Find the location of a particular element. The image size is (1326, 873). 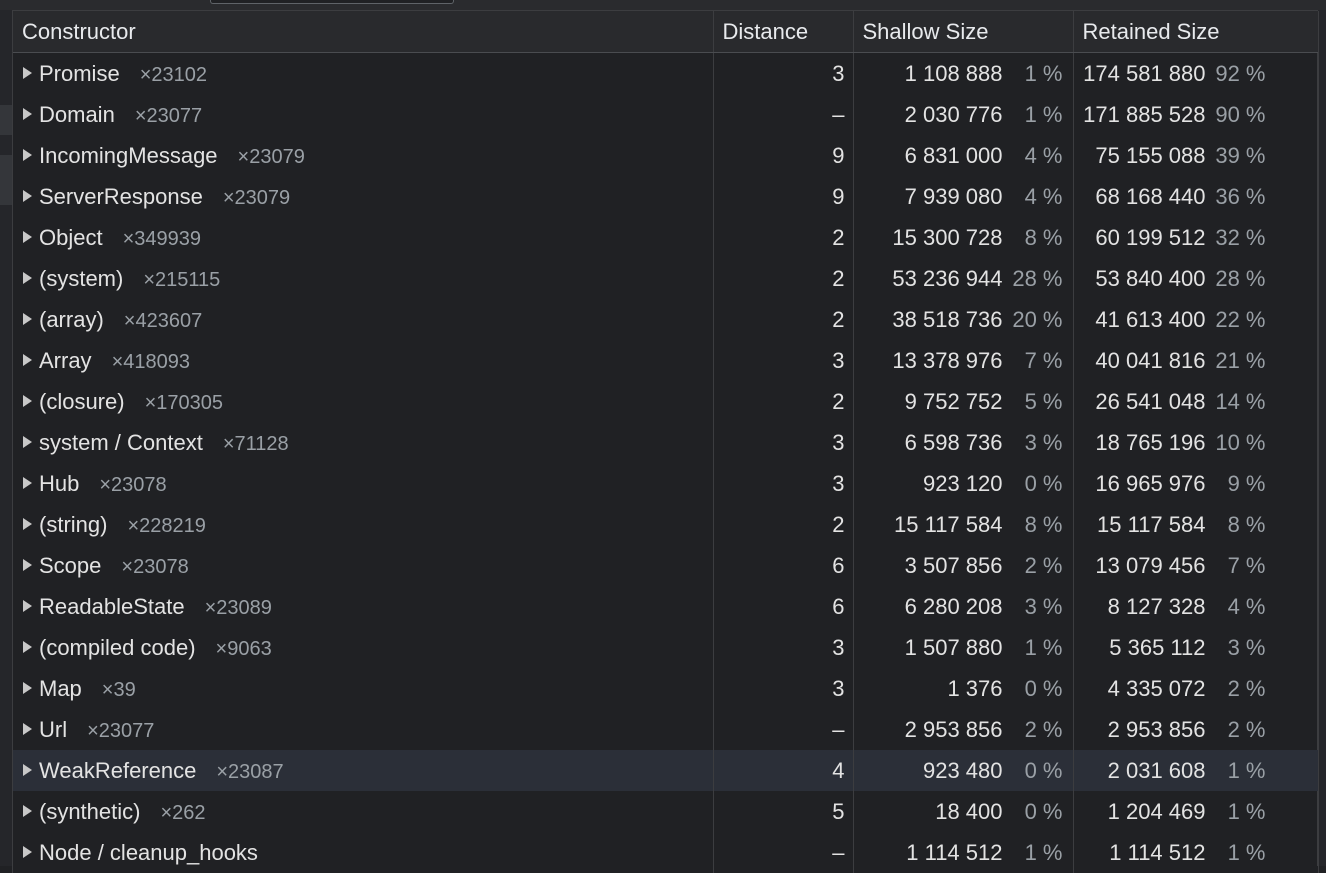

table-row: Array ×418093 3 13 378 976 7 % 40 041 816 21 % is located at coordinates (665, 360).